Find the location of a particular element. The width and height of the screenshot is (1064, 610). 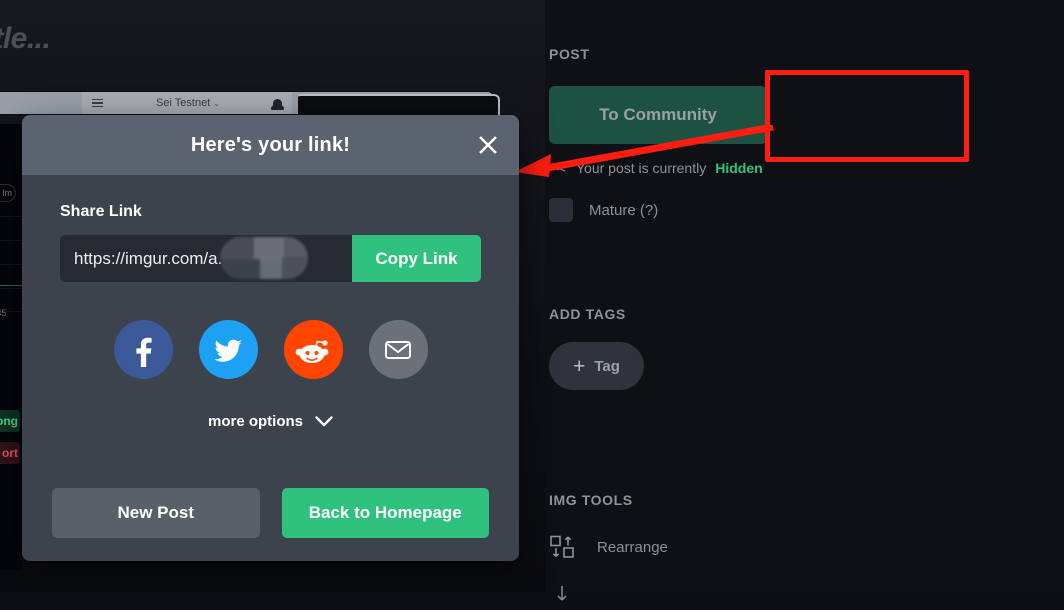

share-link-row: https://imgur.com/a. Copy Link is located at coordinates (270, 258).